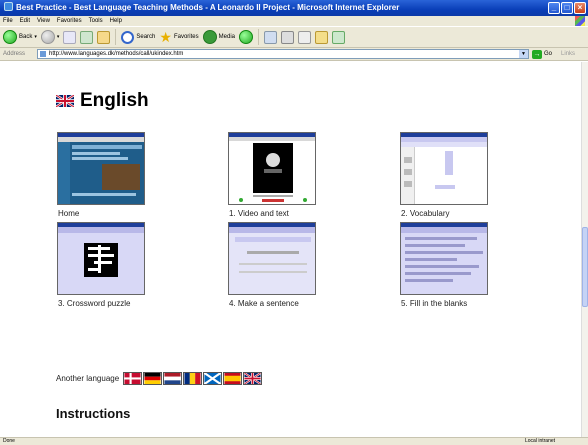  What do you see at coordinates (69, 213) in the screenshot?
I see `item-home-label: Home` at bounding box center [69, 213].